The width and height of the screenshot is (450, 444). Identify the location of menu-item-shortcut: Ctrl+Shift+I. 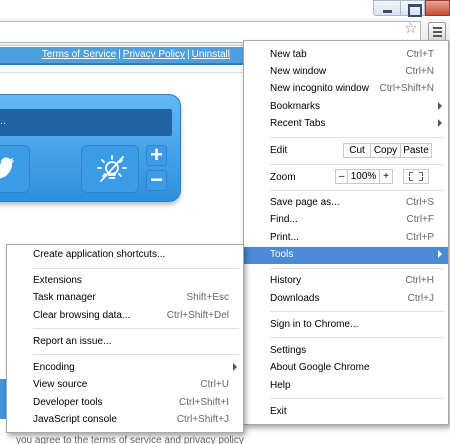
(203, 402).